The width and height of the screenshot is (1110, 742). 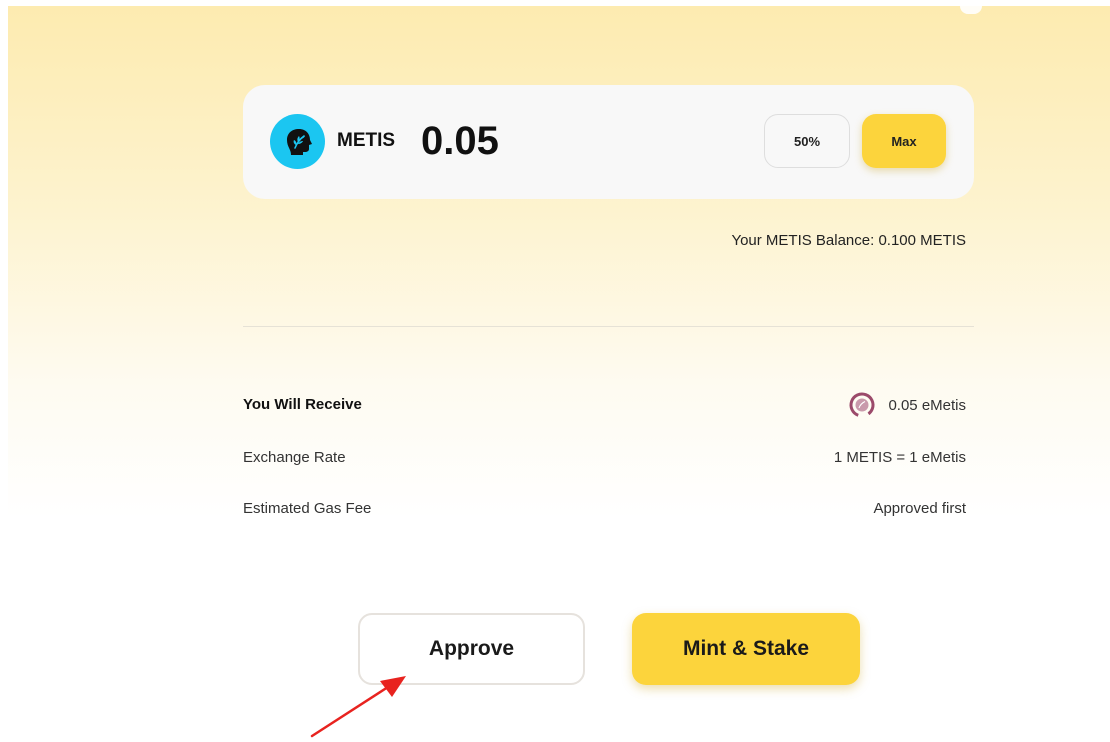 I want to click on gas-fee-label: Estimated Gas Fee, so click(x=307, y=508).